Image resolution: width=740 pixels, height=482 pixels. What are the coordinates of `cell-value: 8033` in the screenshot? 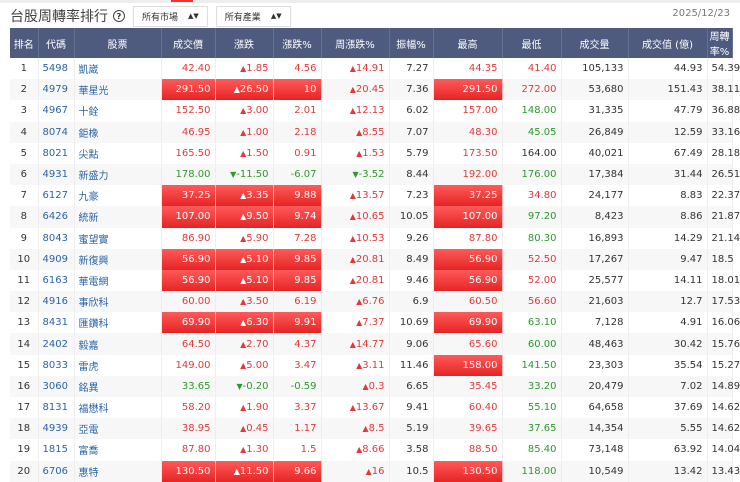 It's located at (55, 365).